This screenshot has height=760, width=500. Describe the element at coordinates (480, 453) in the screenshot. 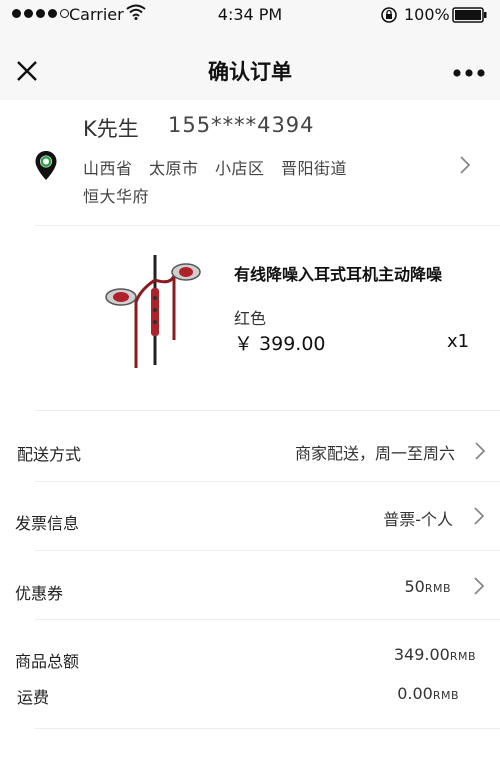

I see `delivery-chevron-icon` at that location.